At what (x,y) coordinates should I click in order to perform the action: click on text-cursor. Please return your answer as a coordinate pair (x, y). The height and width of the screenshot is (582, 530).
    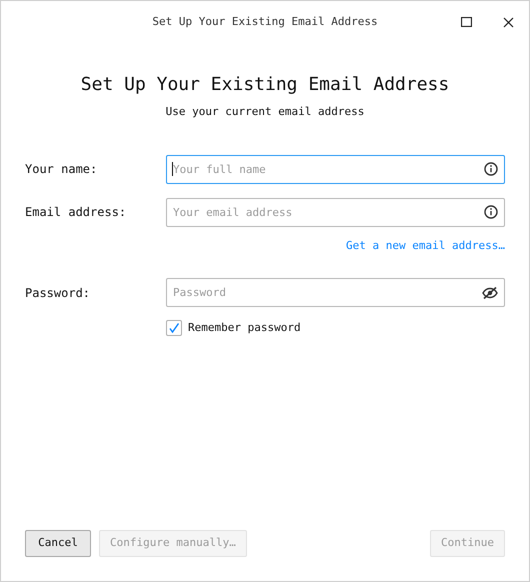
    Looking at the image, I should click on (172, 169).